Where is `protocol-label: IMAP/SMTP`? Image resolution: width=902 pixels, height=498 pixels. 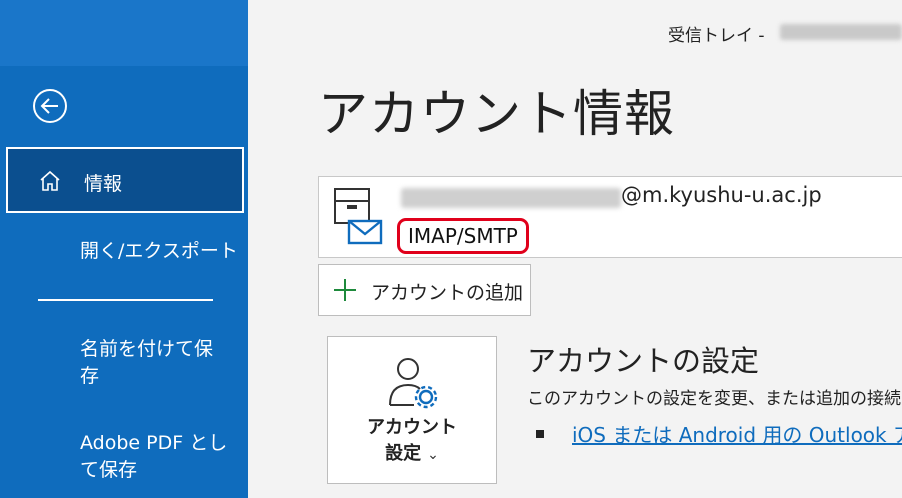 protocol-label: IMAP/SMTP is located at coordinates (463, 236).